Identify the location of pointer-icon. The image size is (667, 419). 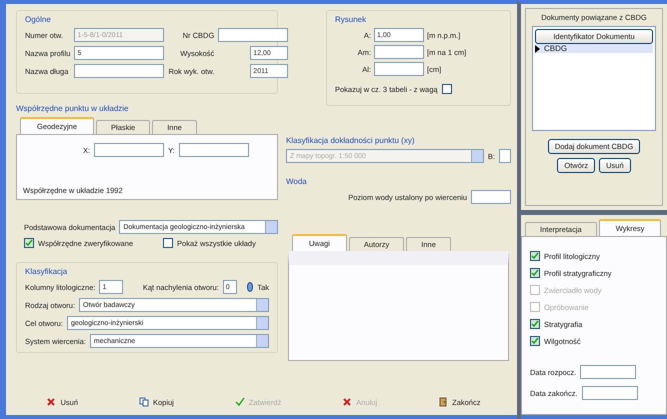
(537, 48).